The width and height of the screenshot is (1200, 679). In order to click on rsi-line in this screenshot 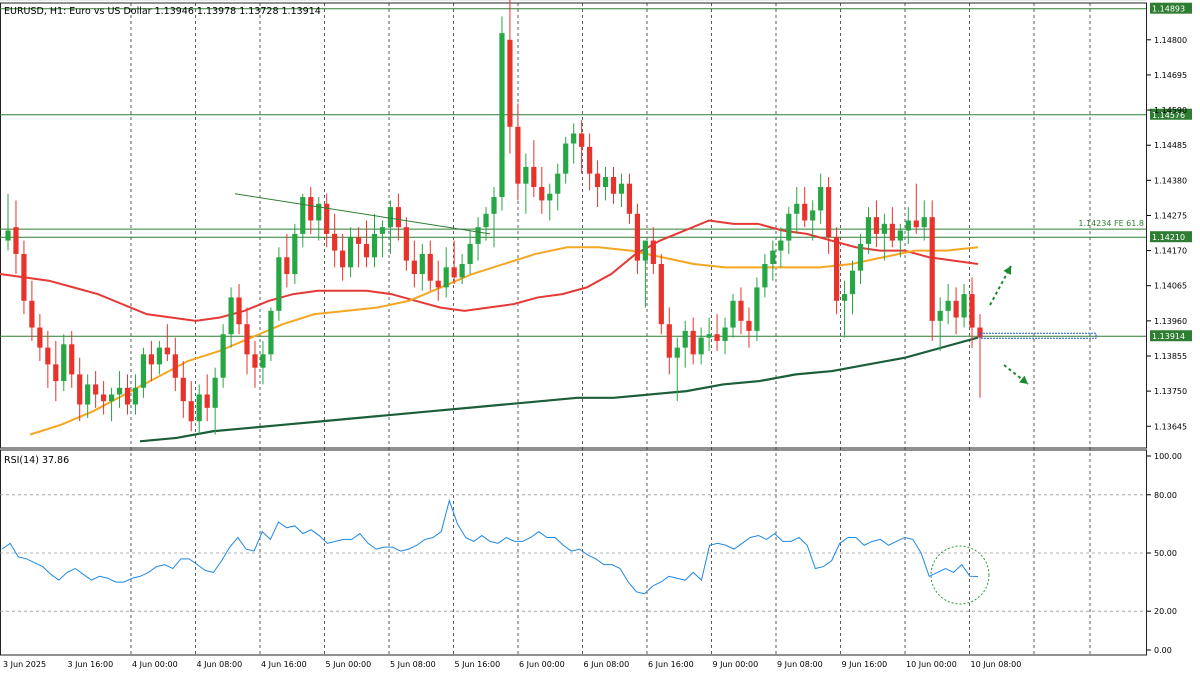, I will do `click(490, 546)`.